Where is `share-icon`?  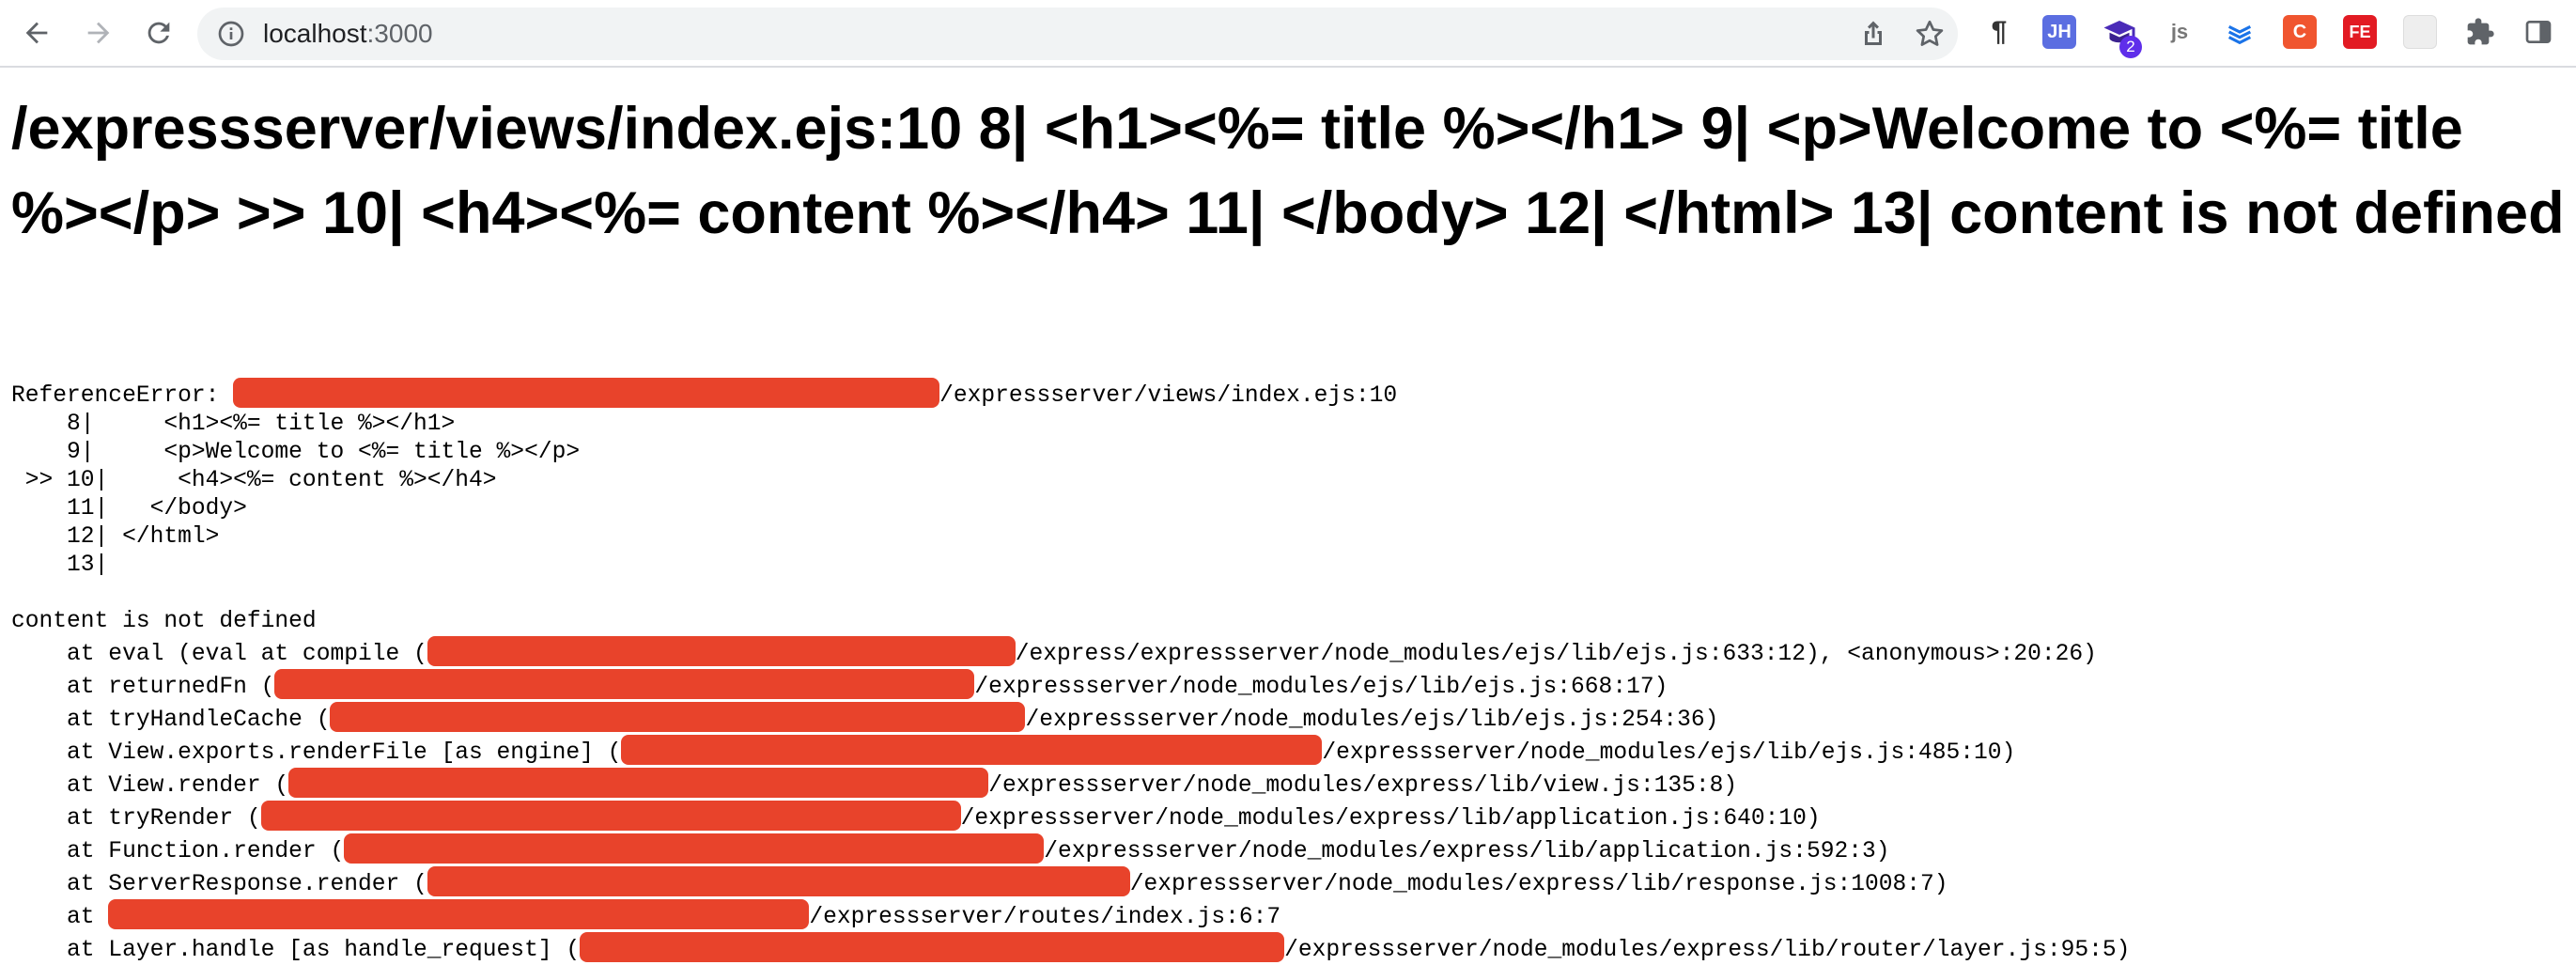 share-icon is located at coordinates (1873, 34).